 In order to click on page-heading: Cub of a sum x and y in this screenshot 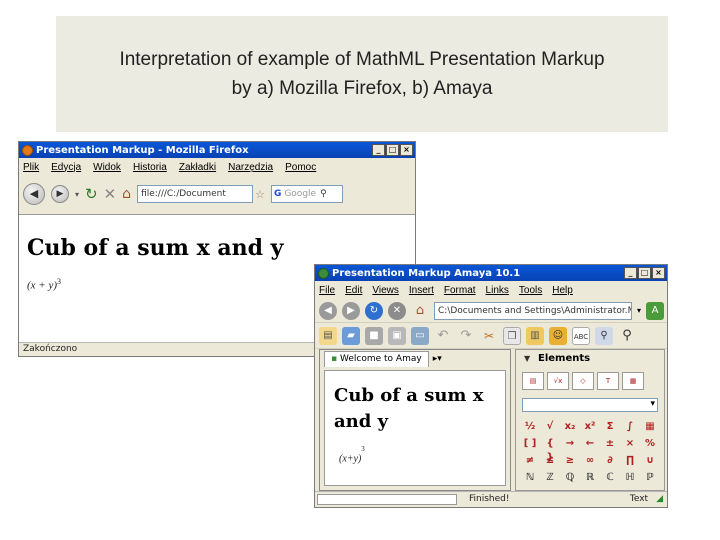, I will do `click(155, 248)`.